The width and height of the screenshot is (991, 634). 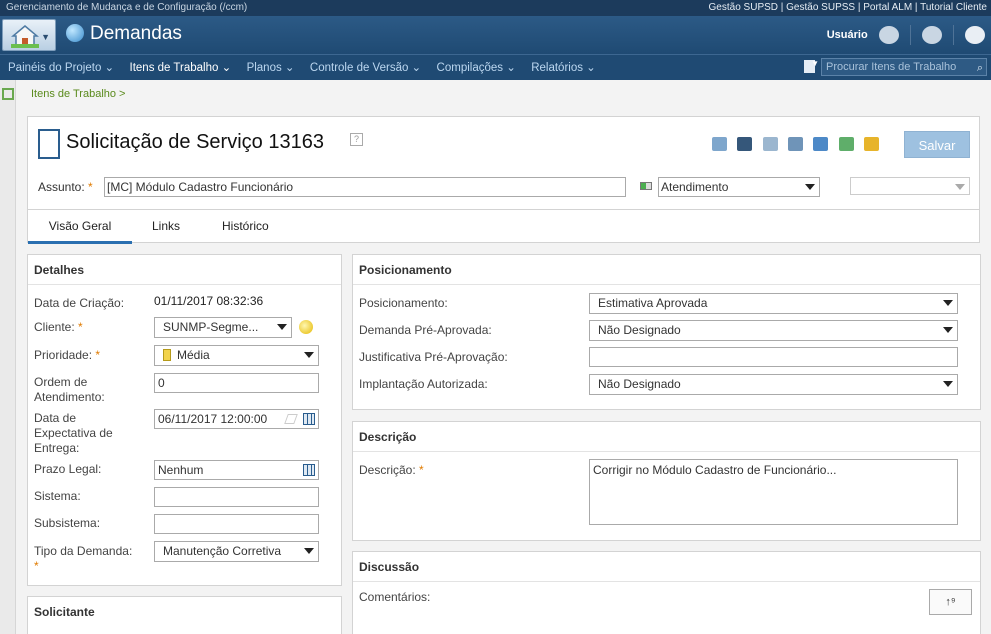 What do you see at coordinates (245, 227) in the screenshot?
I see `tab-history: Histórico` at bounding box center [245, 227].